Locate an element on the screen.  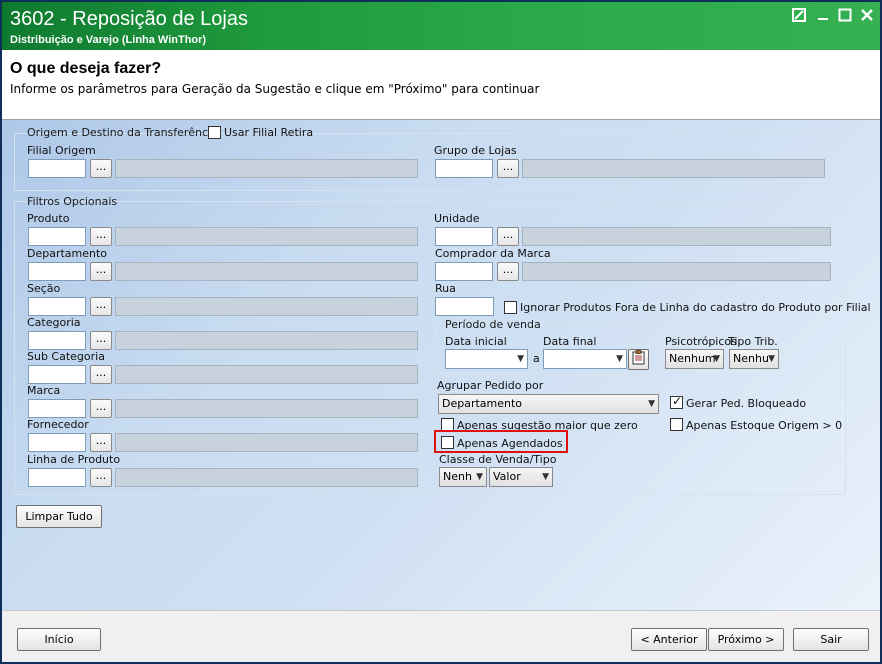
tipo-trib-label: Tipo Trib. is located at coordinates (753, 341).